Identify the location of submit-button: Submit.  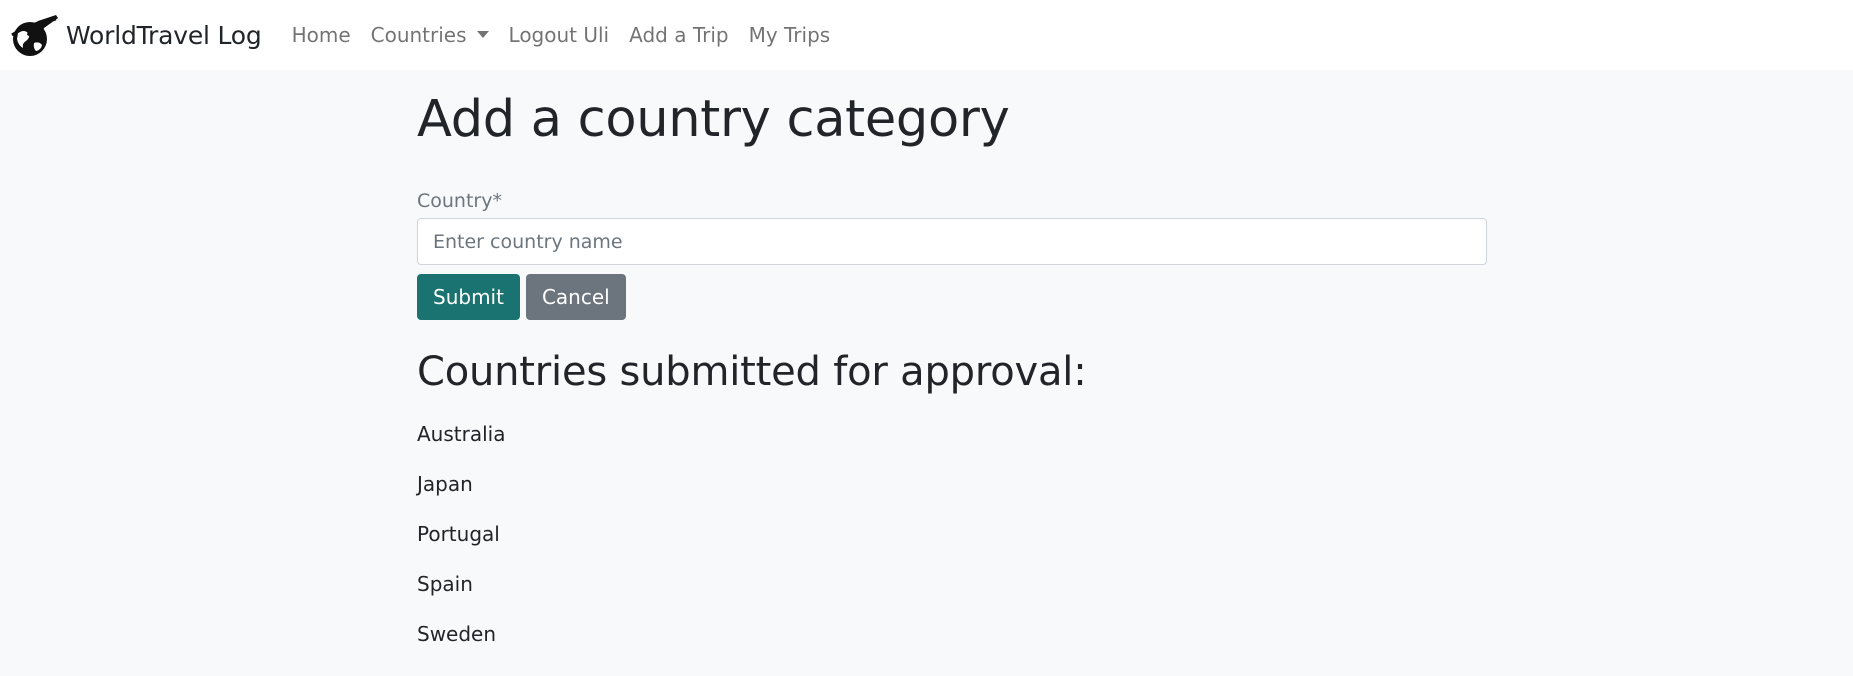
(468, 297).